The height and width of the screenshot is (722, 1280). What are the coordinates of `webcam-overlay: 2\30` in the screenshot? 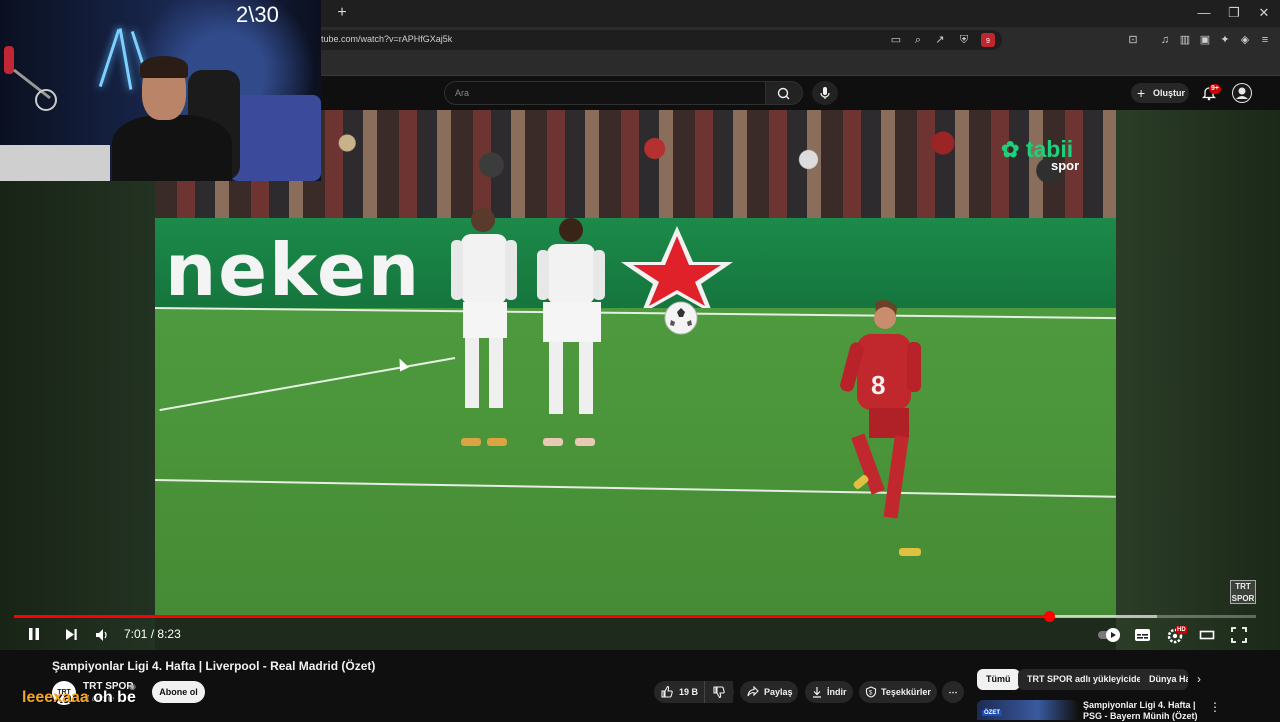 It's located at (160, 90).